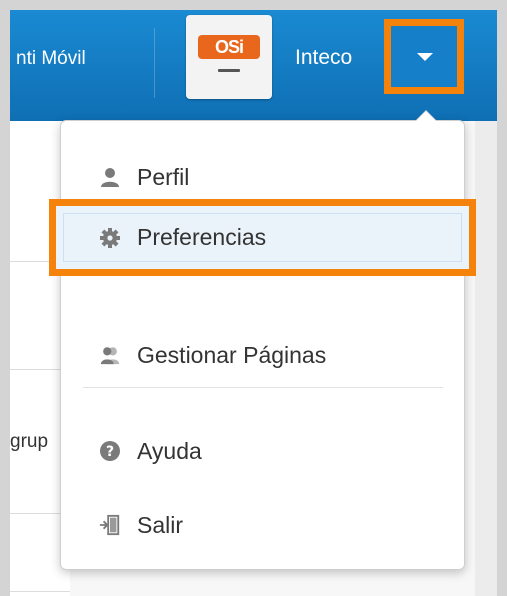 The image size is (507, 596). I want to click on menu-item-gestionar-paginas: Gestionar Páginas, so click(262, 355).